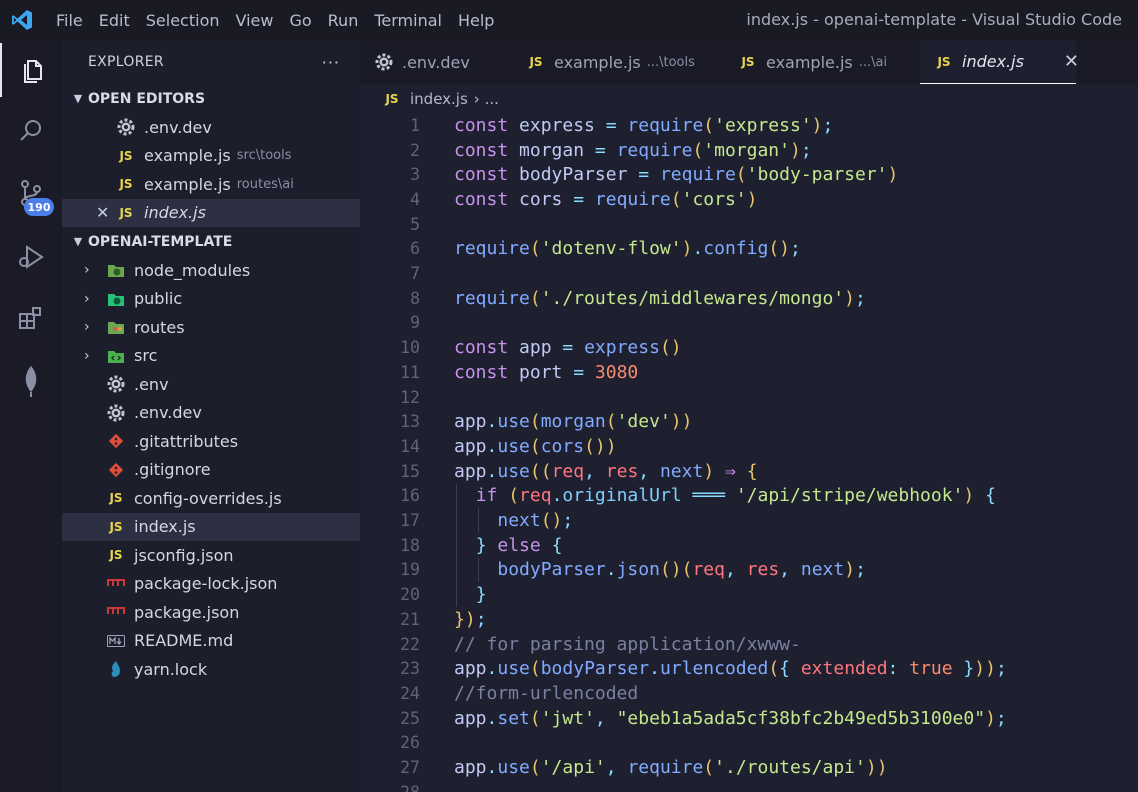 The image size is (1138, 792). What do you see at coordinates (535, 446) in the screenshot?
I see `code-text: app.use(cors())` at bounding box center [535, 446].